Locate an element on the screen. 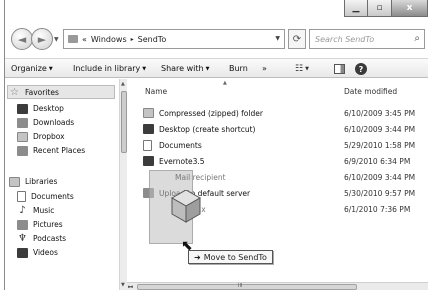  videos-icon is located at coordinates (22, 252).